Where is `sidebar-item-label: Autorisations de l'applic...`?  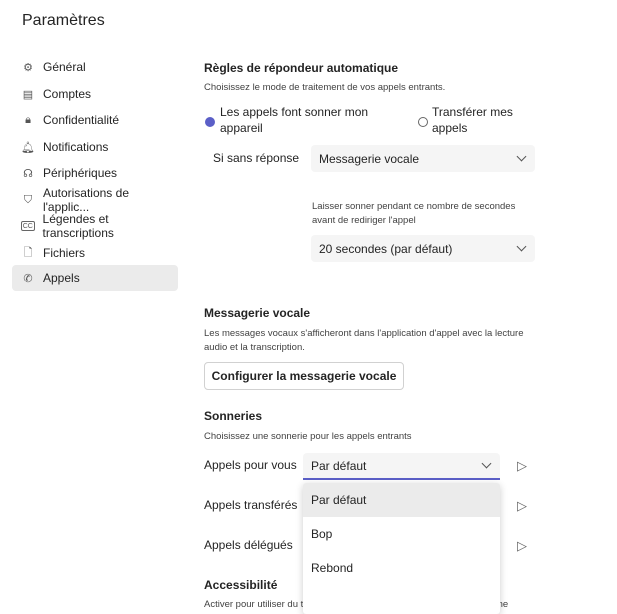 sidebar-item-label: Autorisations de l'applic... is located at coordinates (85, 200).